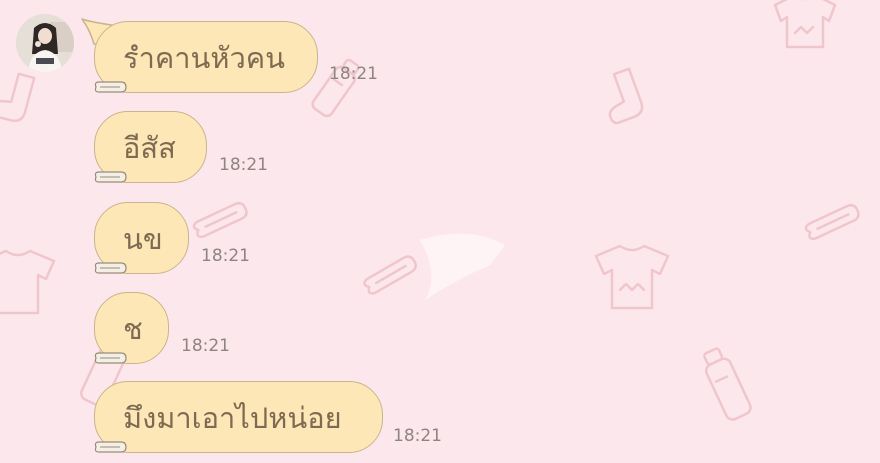 The height and width of the screenshot is (463, 880). I want to click on message-text: ช, so click(133, 329).